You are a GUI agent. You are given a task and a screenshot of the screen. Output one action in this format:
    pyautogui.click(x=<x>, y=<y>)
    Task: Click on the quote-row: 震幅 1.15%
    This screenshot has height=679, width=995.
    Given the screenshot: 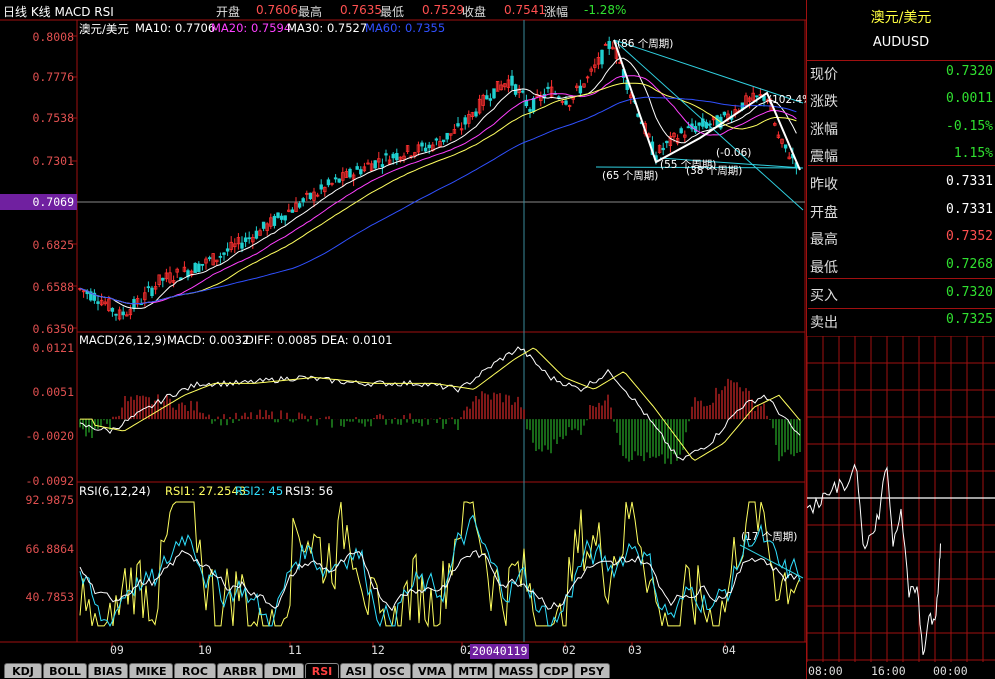 What is the action you would take?
    pyautogui.click(x=901, y=153)
    